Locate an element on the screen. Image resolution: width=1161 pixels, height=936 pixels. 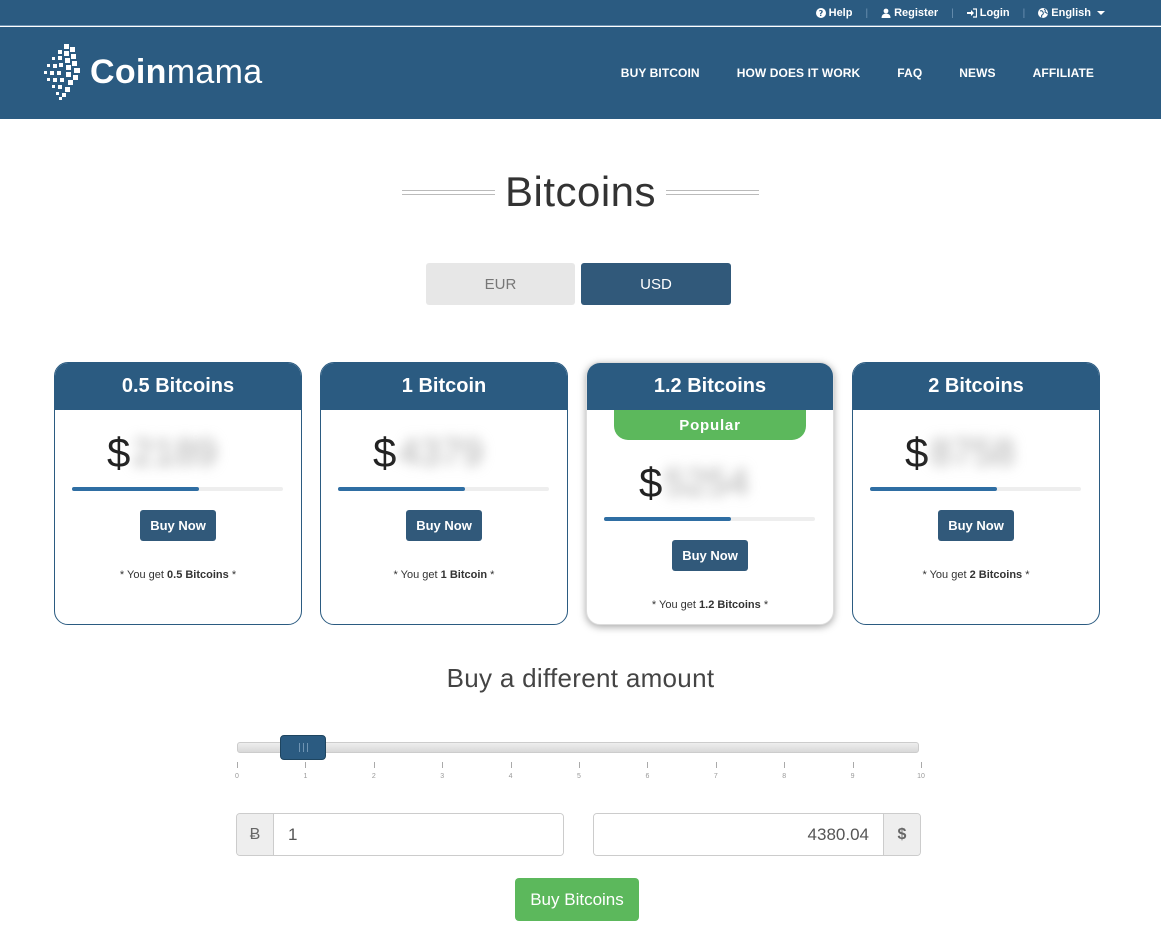
register-link: Register is located at coordinates (909, 13).